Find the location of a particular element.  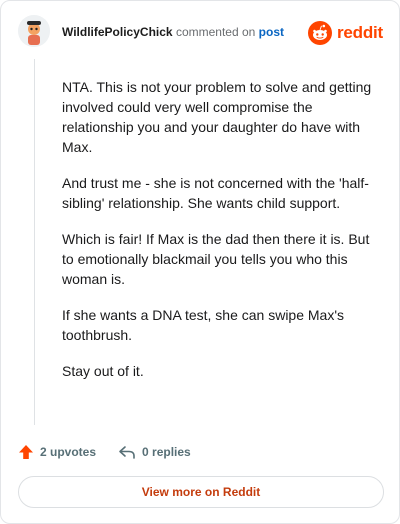

reddit-wordmark: reddit is located at coordinates (359, 32).